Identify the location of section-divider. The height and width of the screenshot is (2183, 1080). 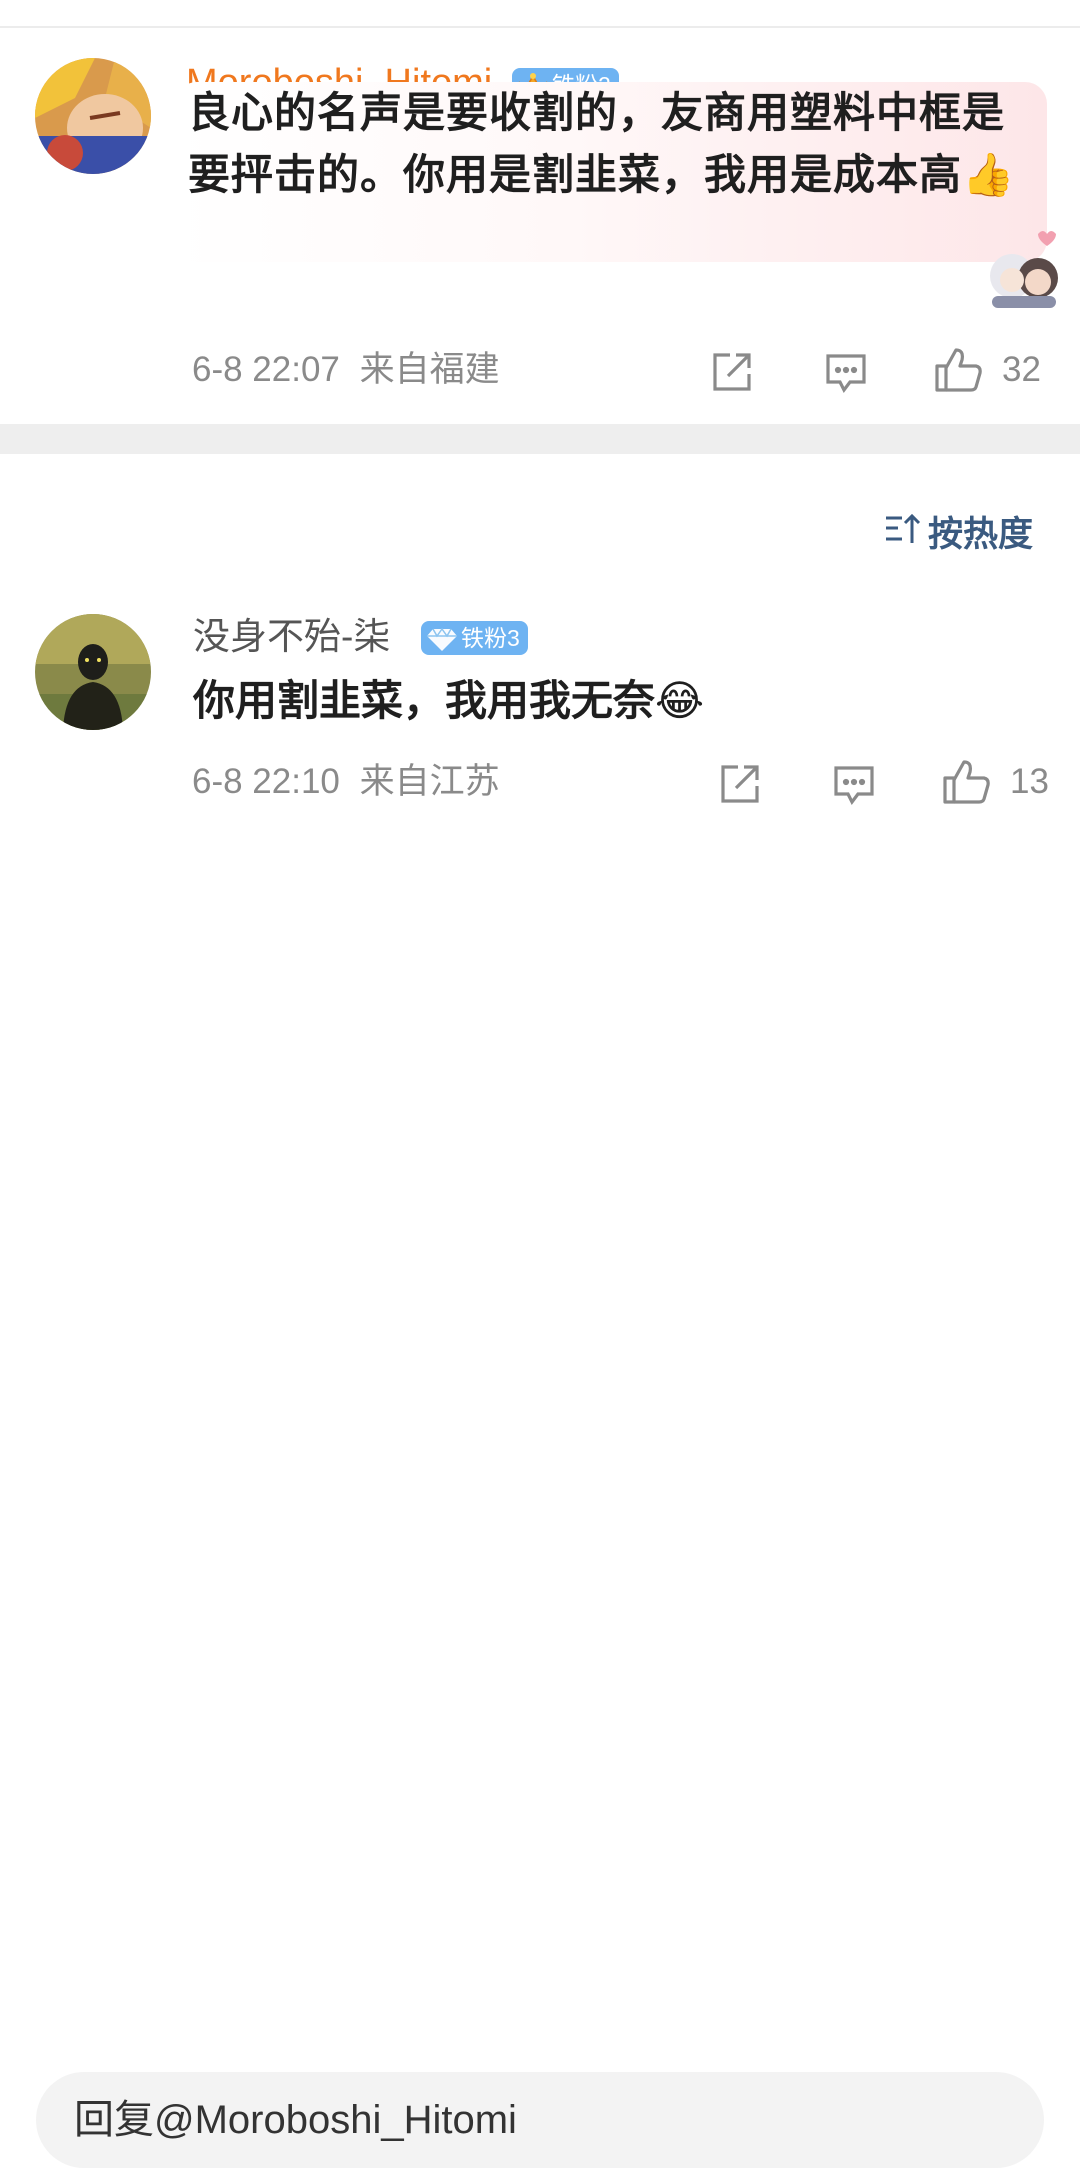
(540, 439).